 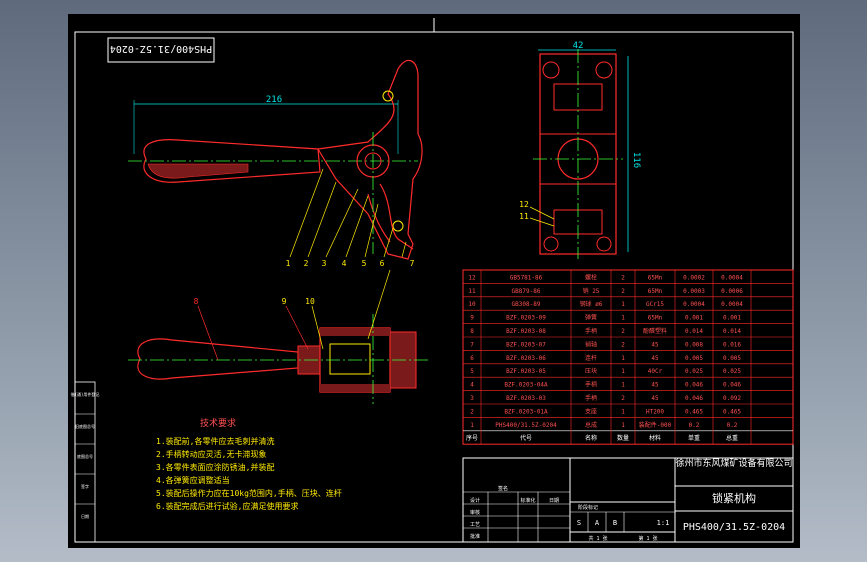 I want to click on label-sign: 签名, so click(x=503, y=488).